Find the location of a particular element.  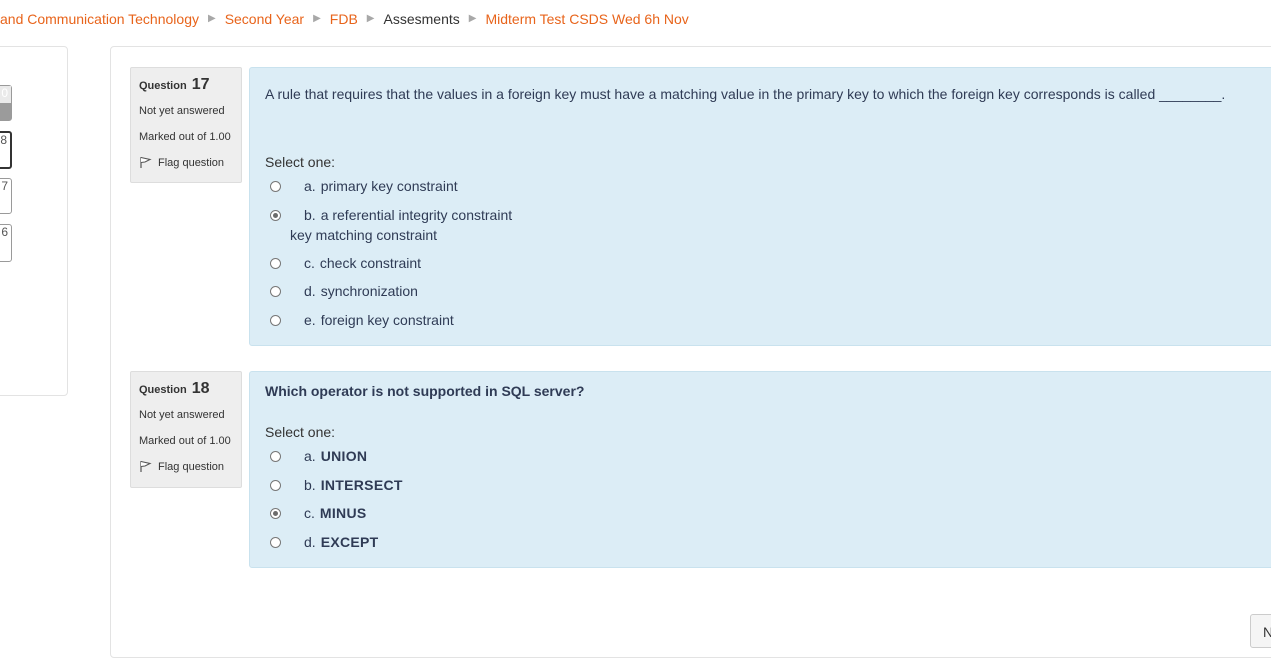

next-page-button: N is located at coordinates (1260, 631).